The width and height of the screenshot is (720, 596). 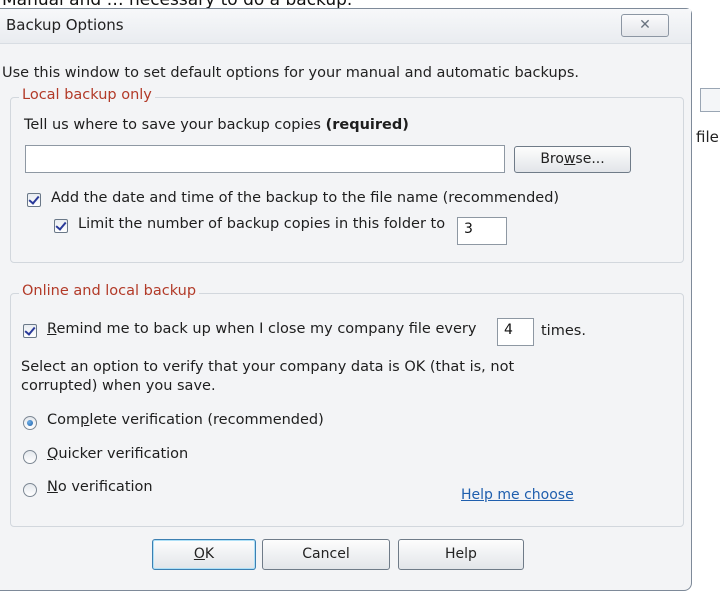 I want to click on help-me-choose-link: Help me choose, so click(x=517, y=495).